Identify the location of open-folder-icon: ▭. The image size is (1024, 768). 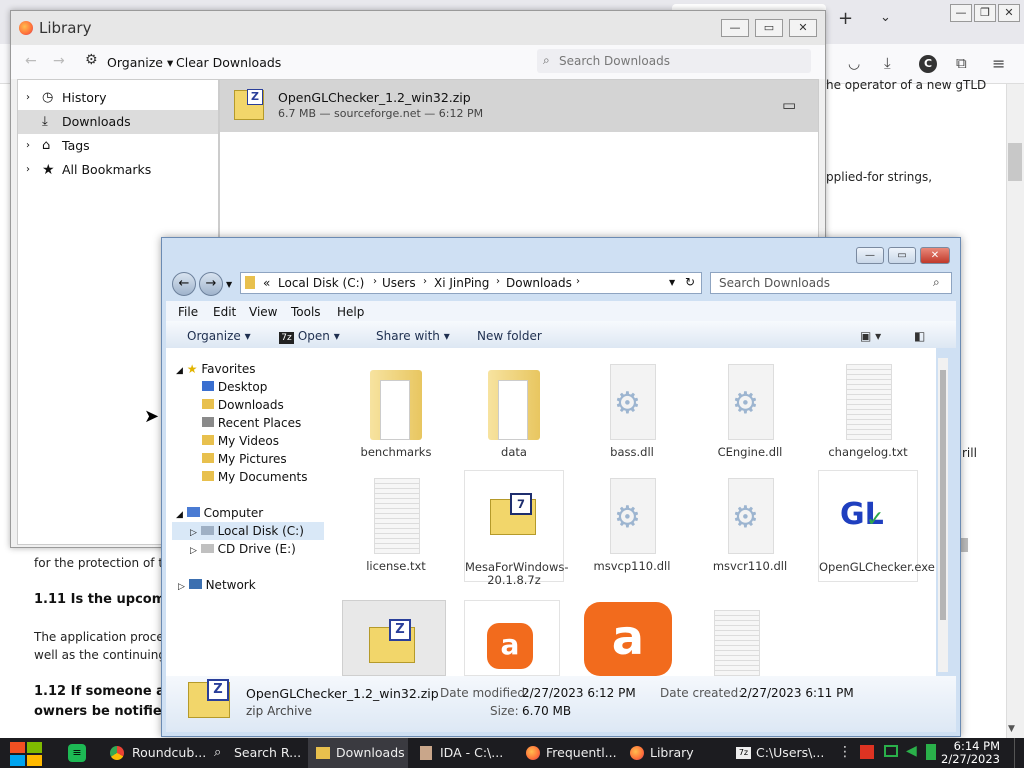
(789, 105).